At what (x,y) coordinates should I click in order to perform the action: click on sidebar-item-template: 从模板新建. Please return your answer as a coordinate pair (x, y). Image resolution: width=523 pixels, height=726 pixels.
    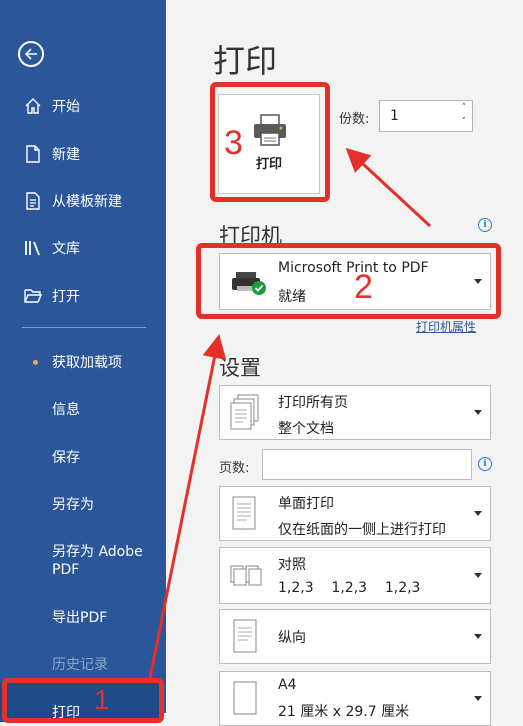
    Looking at the image, I should click on (83, 201).